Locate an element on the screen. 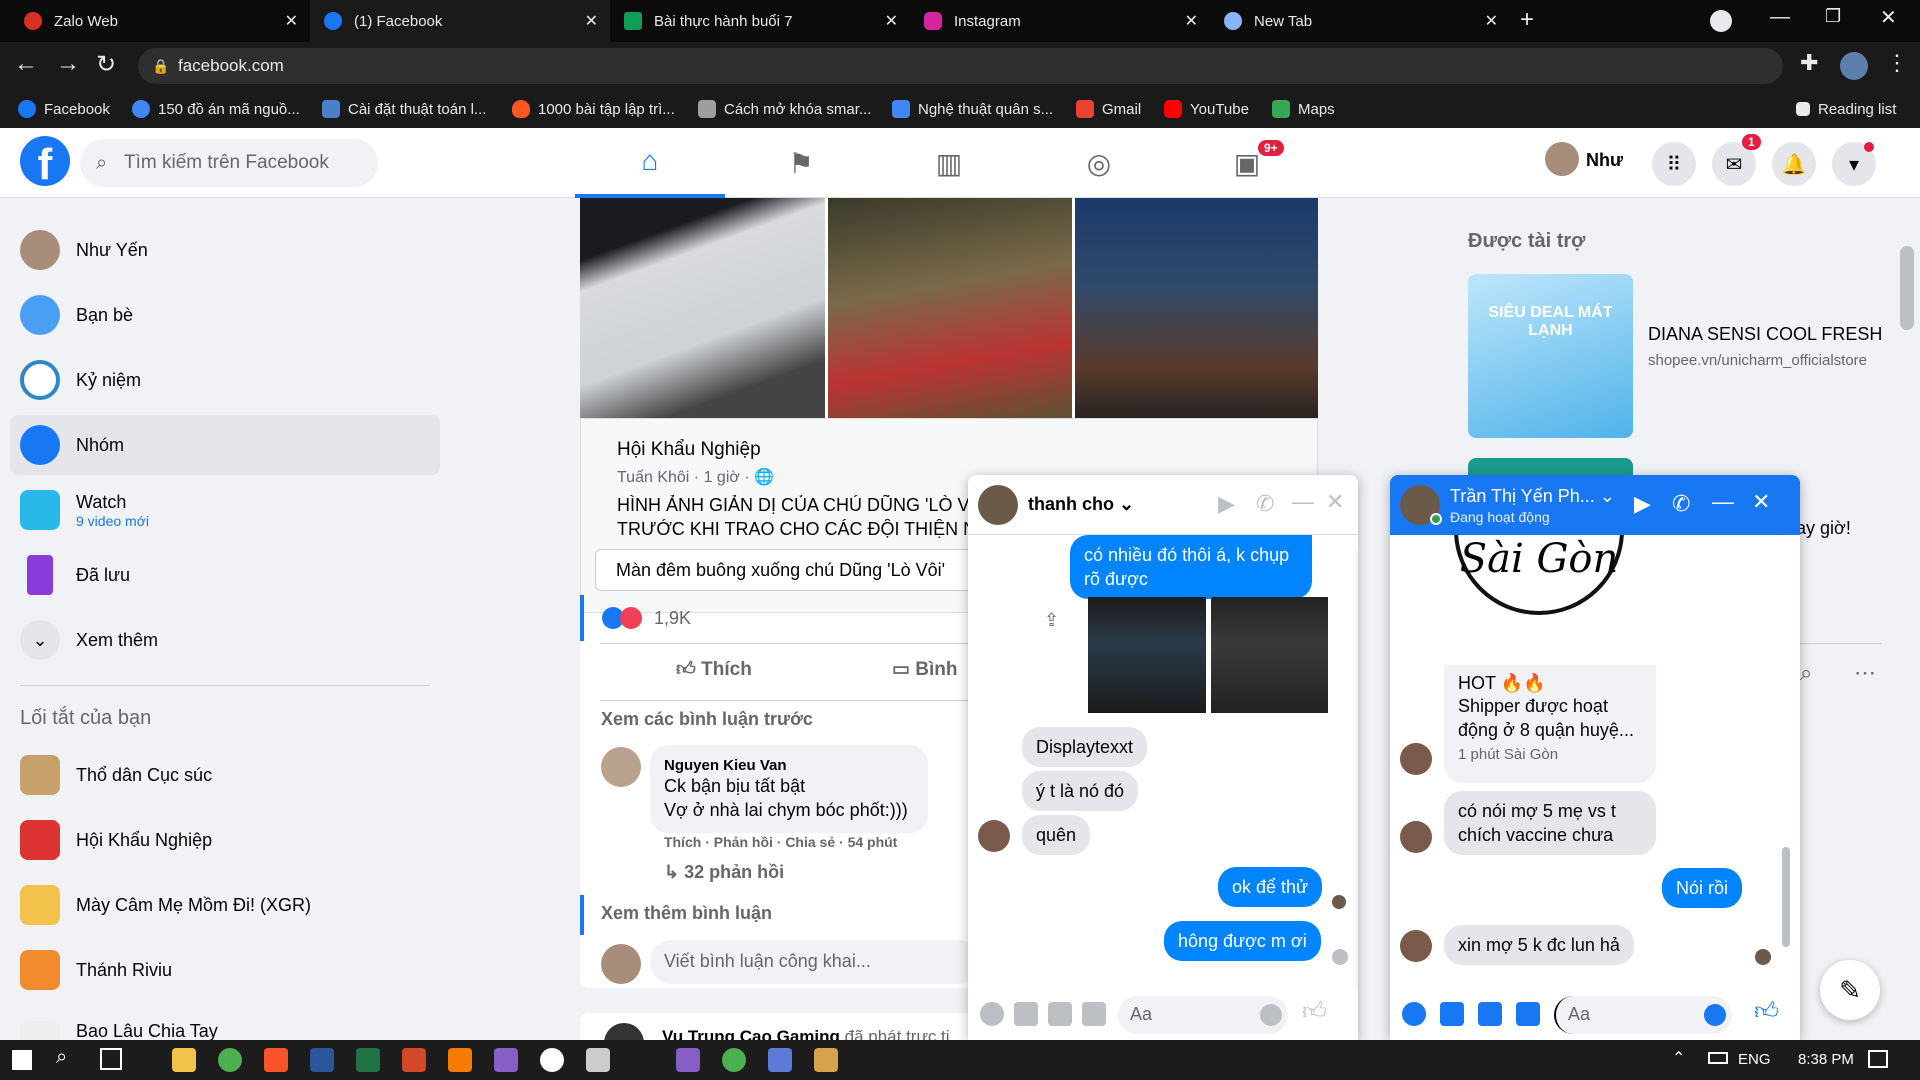 This screenshot has height=1080, width=1920. profile-name: Như is located at coordinates (1604, 160).